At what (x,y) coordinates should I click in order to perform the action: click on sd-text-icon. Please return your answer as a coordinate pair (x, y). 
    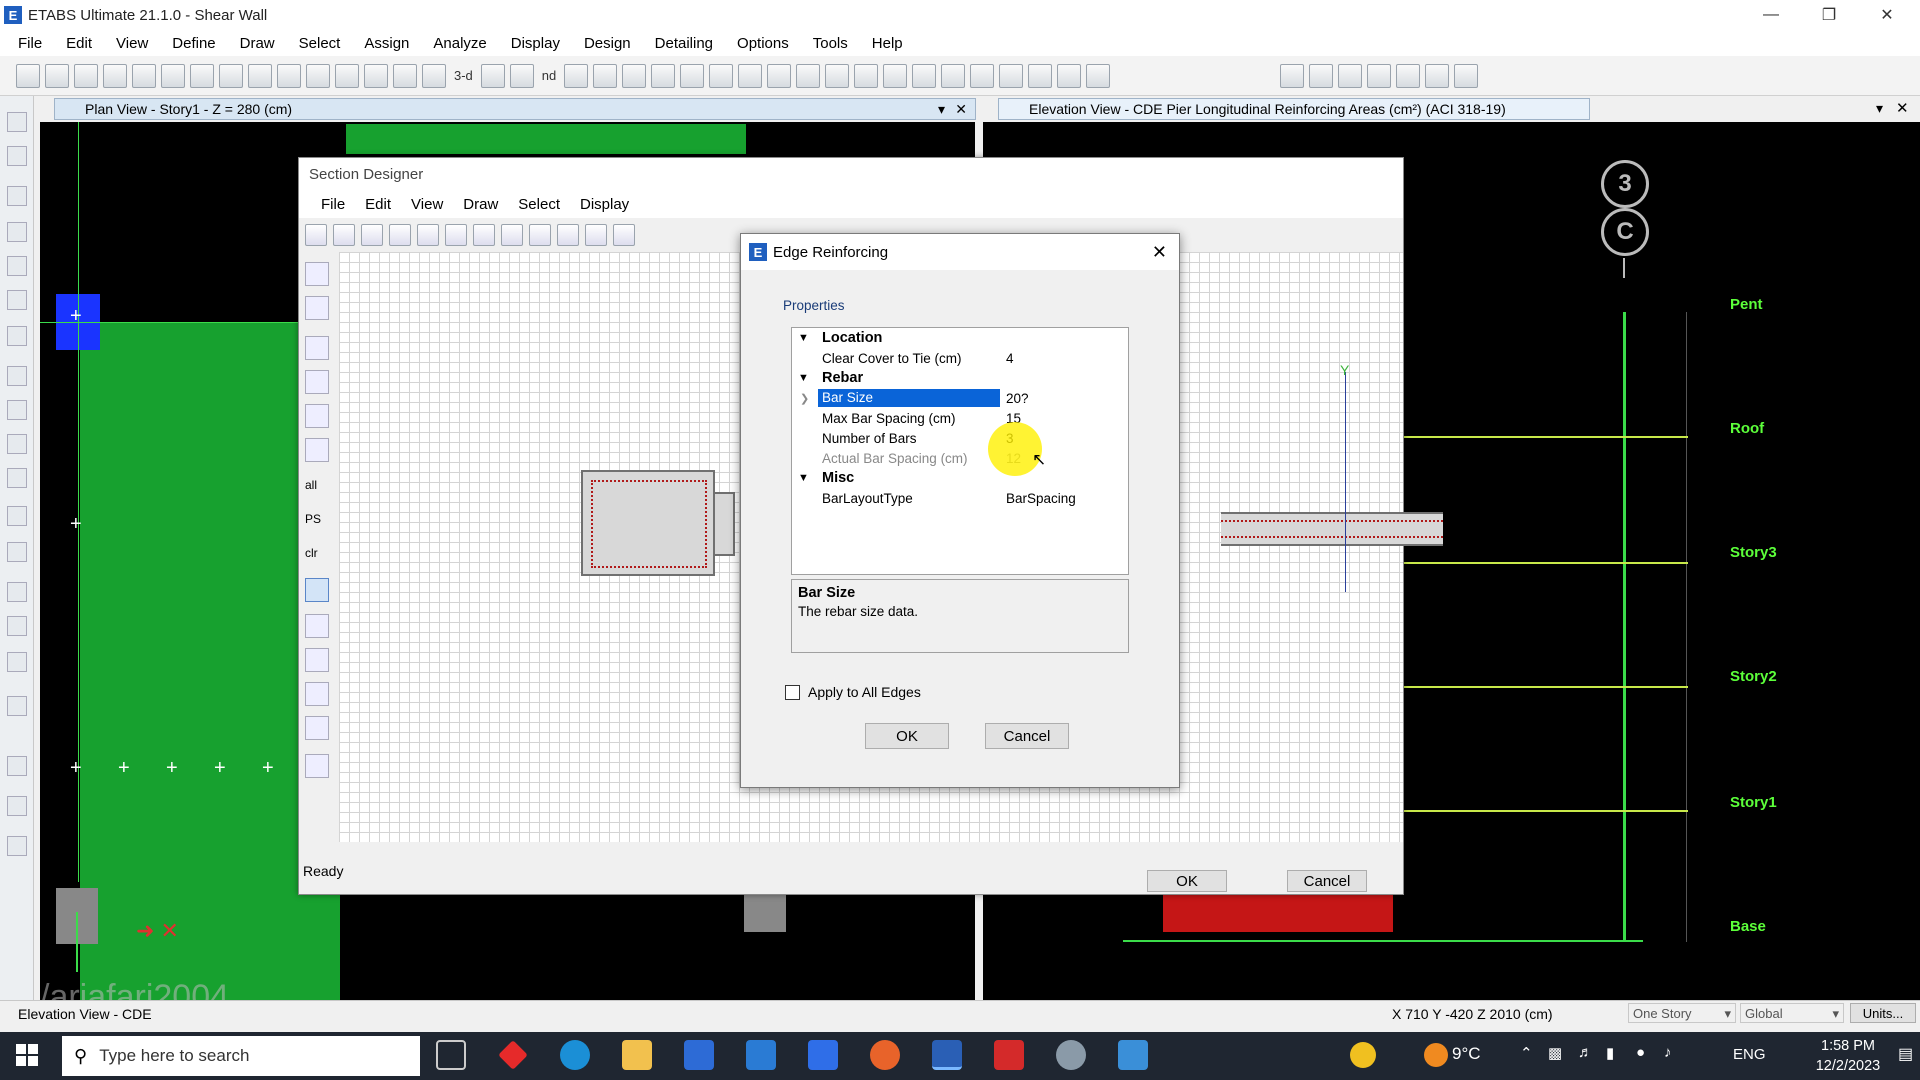
    Looking at the image, I should click on (317, 348).